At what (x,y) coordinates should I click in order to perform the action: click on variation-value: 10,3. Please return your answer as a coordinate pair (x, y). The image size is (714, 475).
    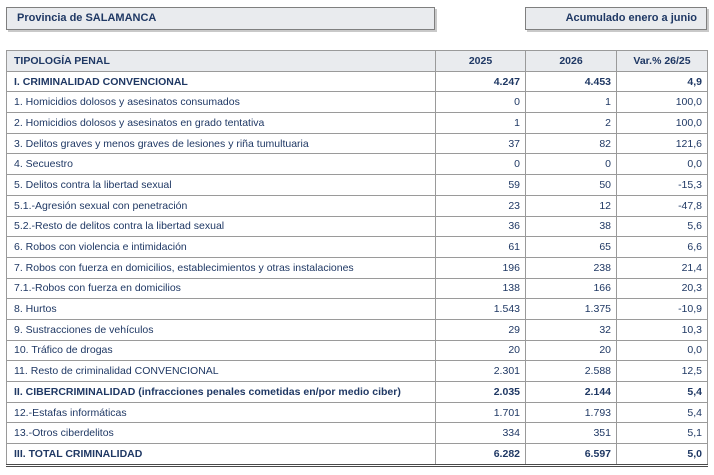
    Looking at the image, I should click on (662, 329).